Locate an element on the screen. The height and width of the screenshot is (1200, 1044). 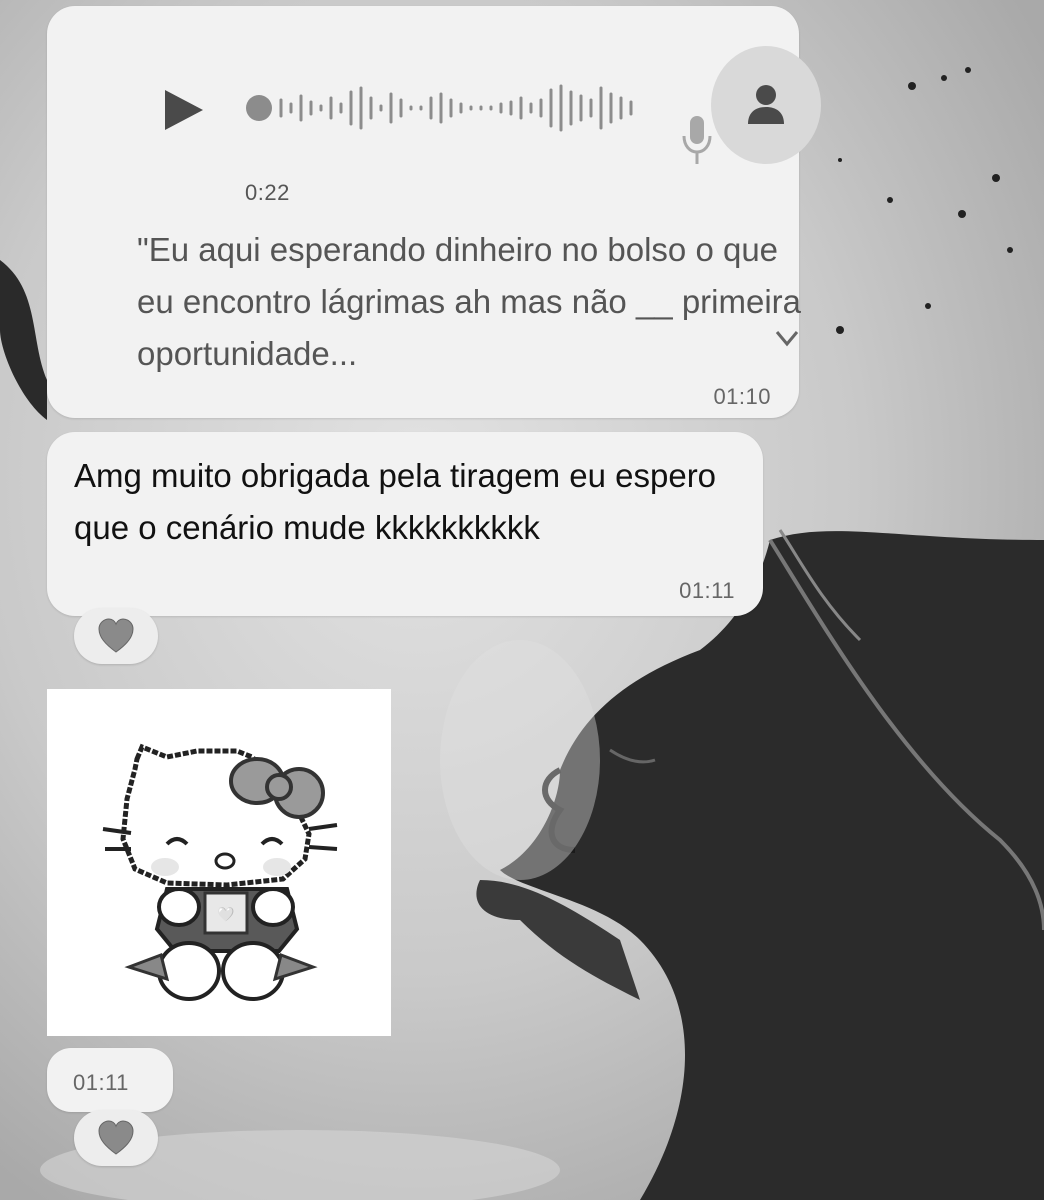
hello-kitty-icon: 🤍 is located at coordinates (219, 862).